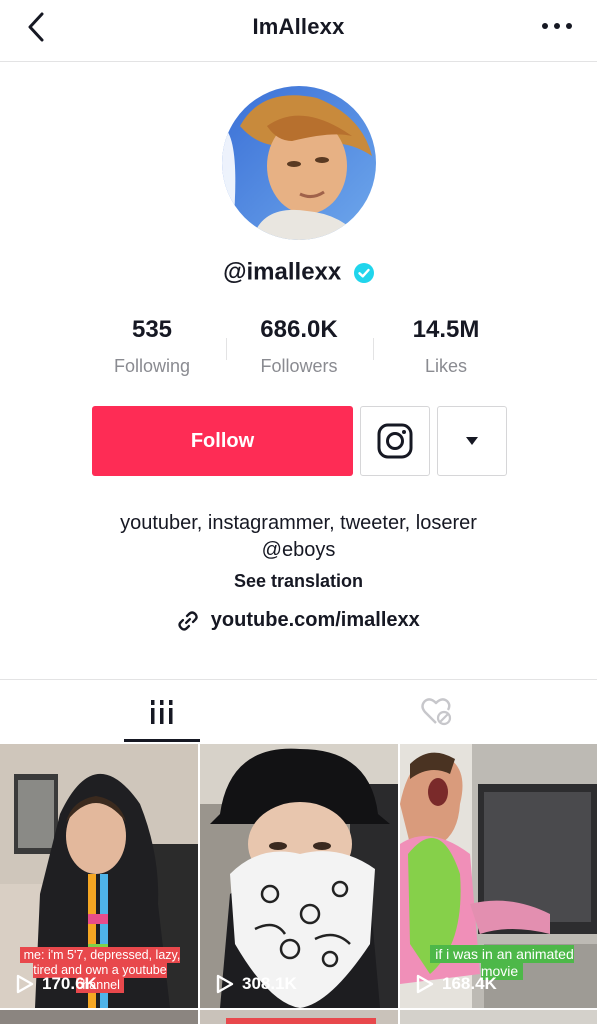 The height and width of the screenshot is (1024, 597). What do you see at coordinates (299, 163) in the screenshot?
I see `avatar` at bounding box center [299, 163].